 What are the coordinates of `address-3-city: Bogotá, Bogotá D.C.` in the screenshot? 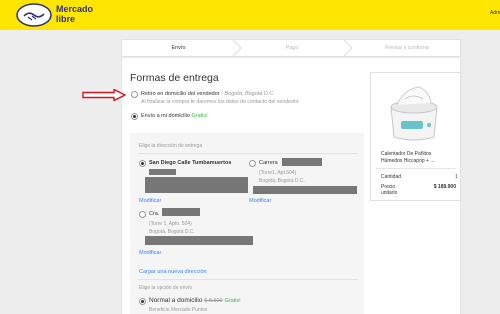 It's located at (172, 232).